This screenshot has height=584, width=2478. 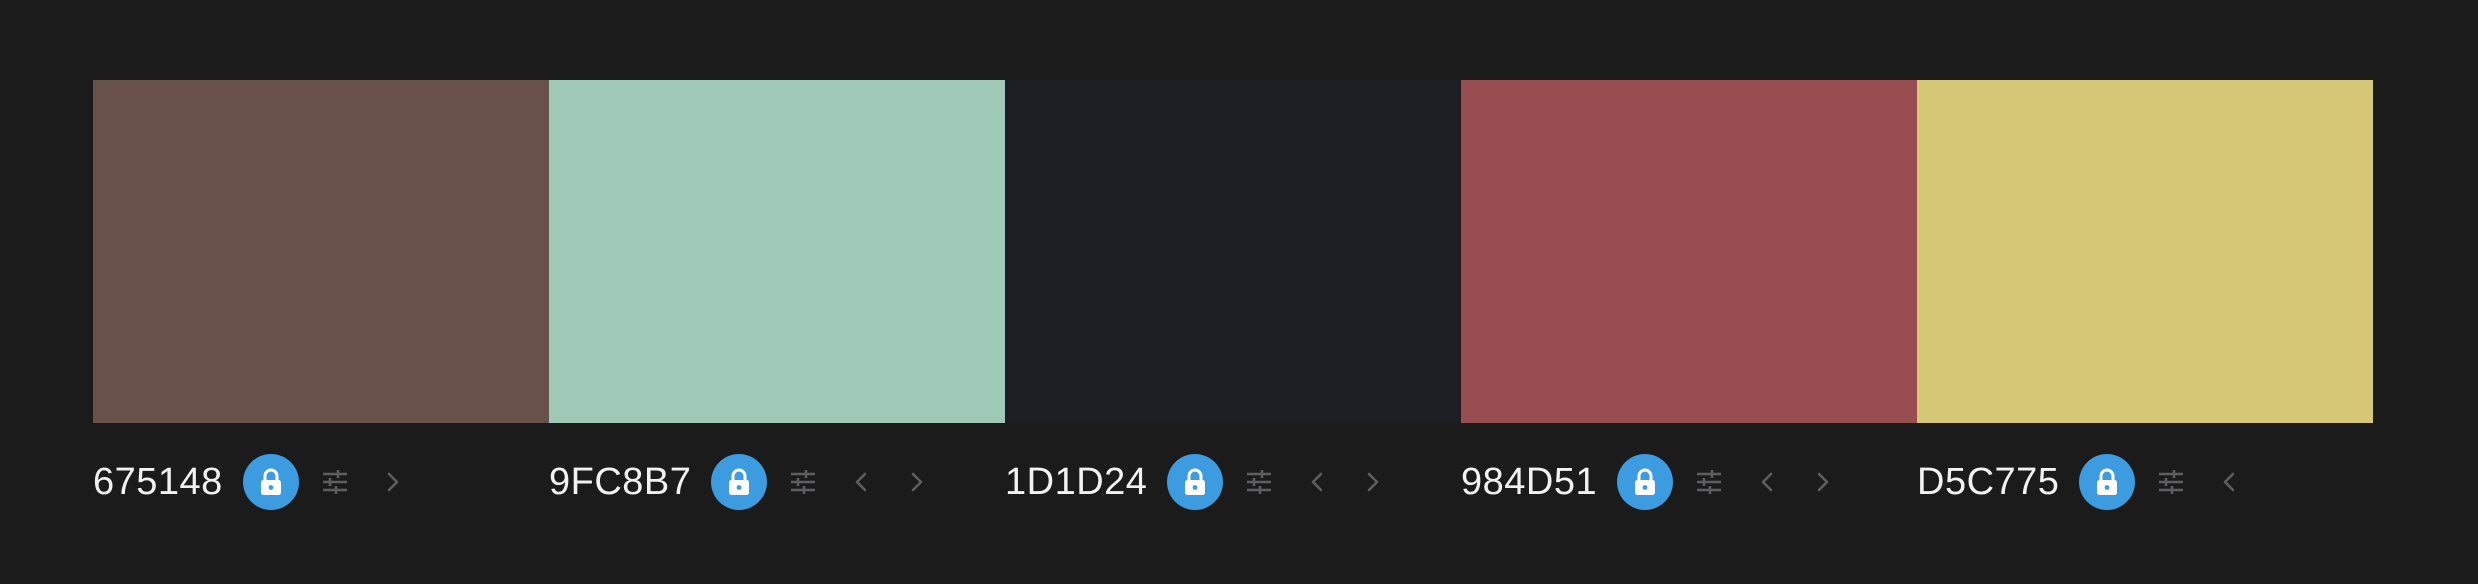 I want to click on hex-code-label: 9FC8B7, so click(x=620, y=482).